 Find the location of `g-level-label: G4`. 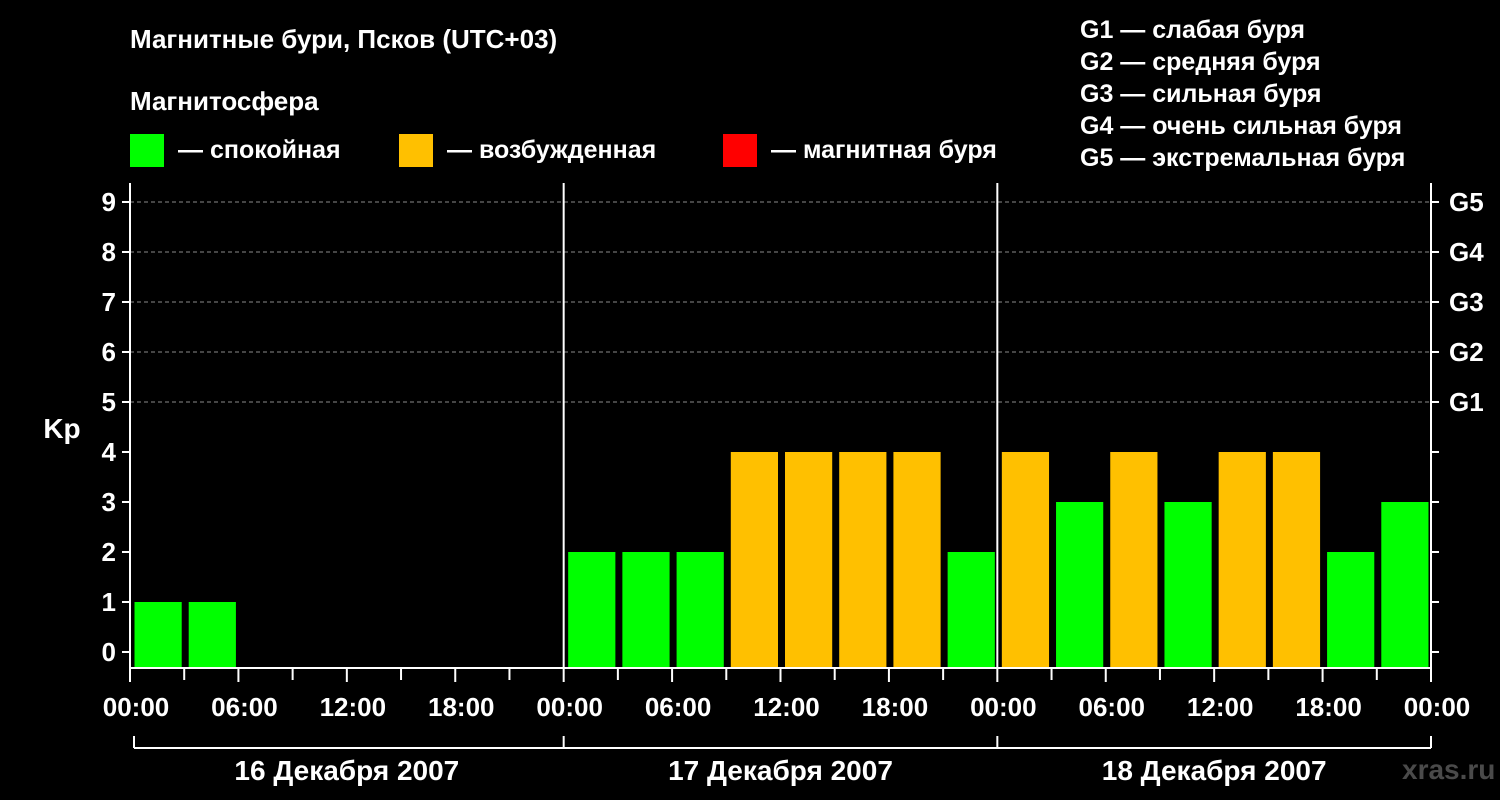

g-level-label: G4 is located at coordinates (1466, 252).